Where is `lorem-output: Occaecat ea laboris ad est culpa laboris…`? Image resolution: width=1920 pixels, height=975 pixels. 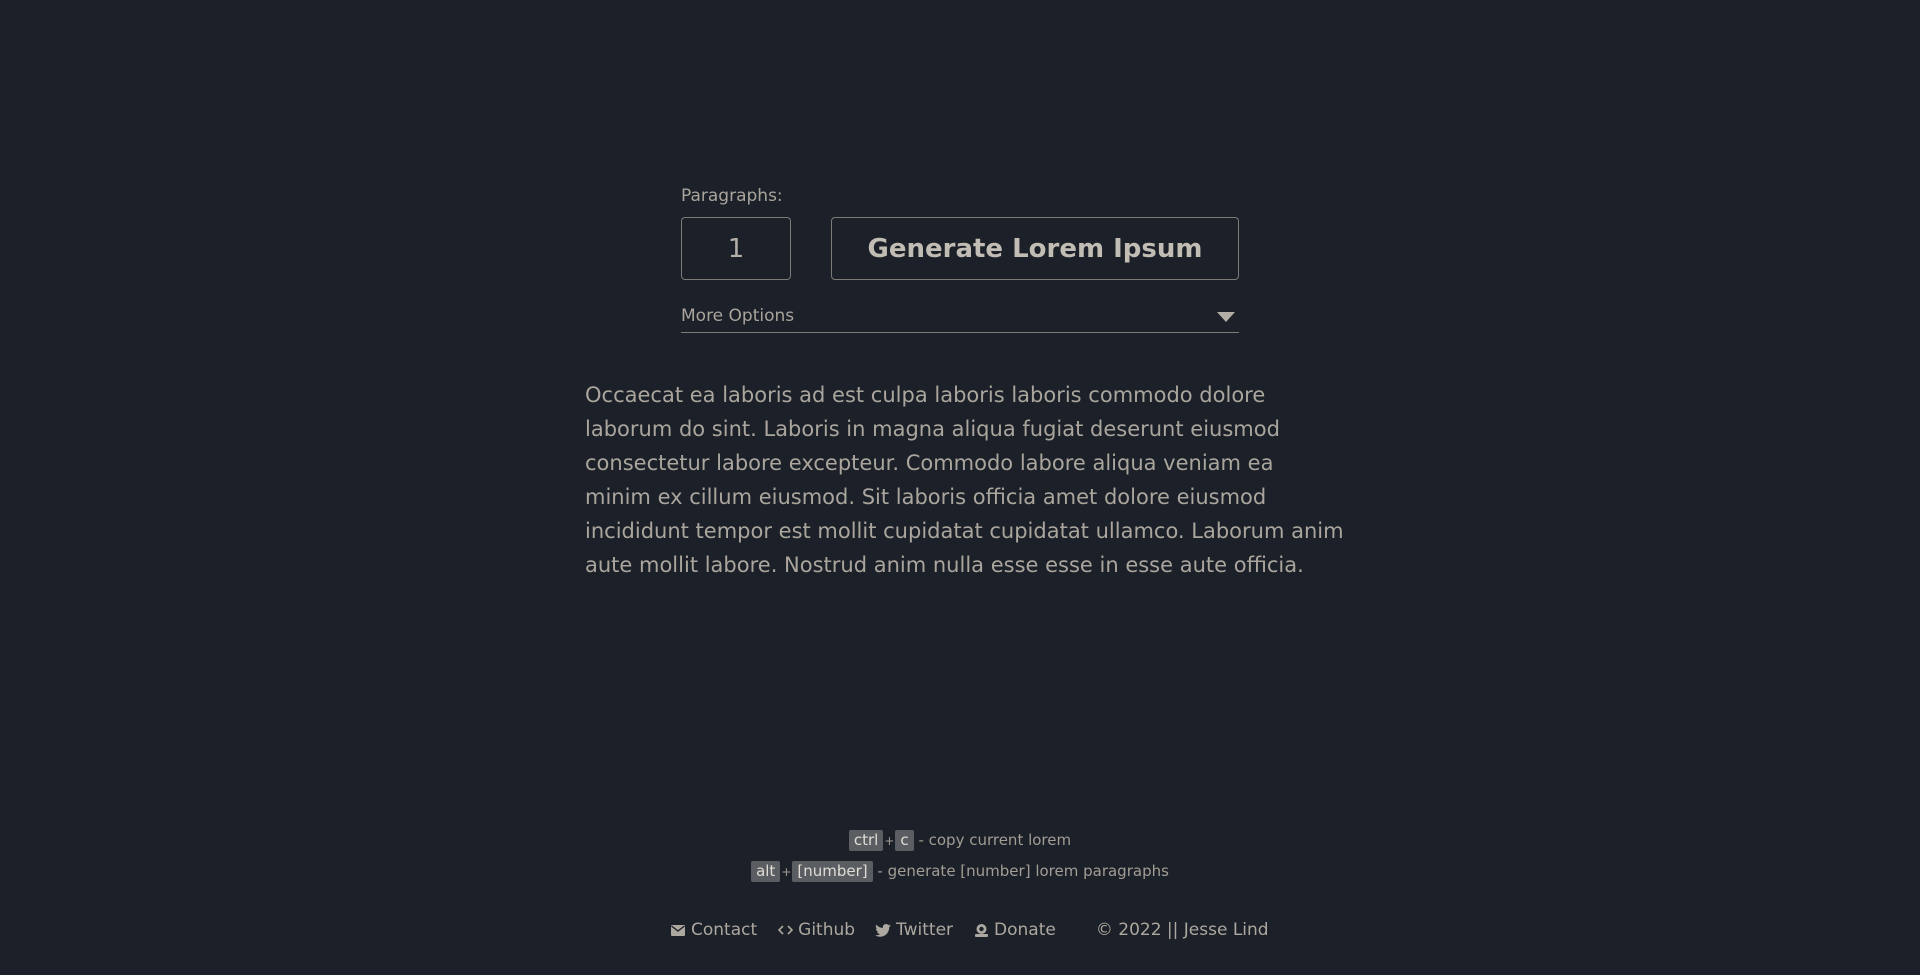 lorem-output: Occaecat ea laboris ad est culpa laboris… is located at coordinates (964, 480).